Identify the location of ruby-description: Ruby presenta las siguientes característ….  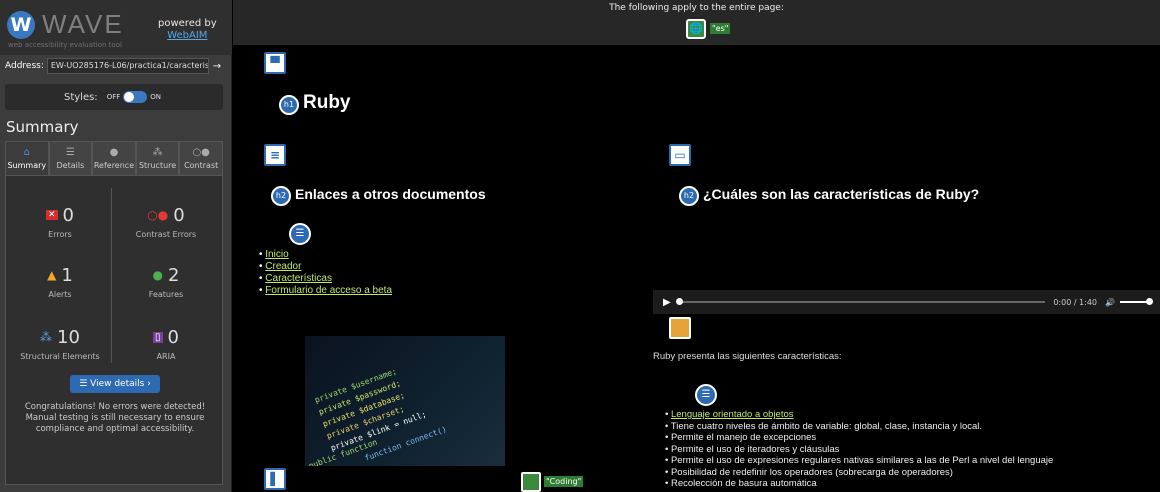
(747, 356).